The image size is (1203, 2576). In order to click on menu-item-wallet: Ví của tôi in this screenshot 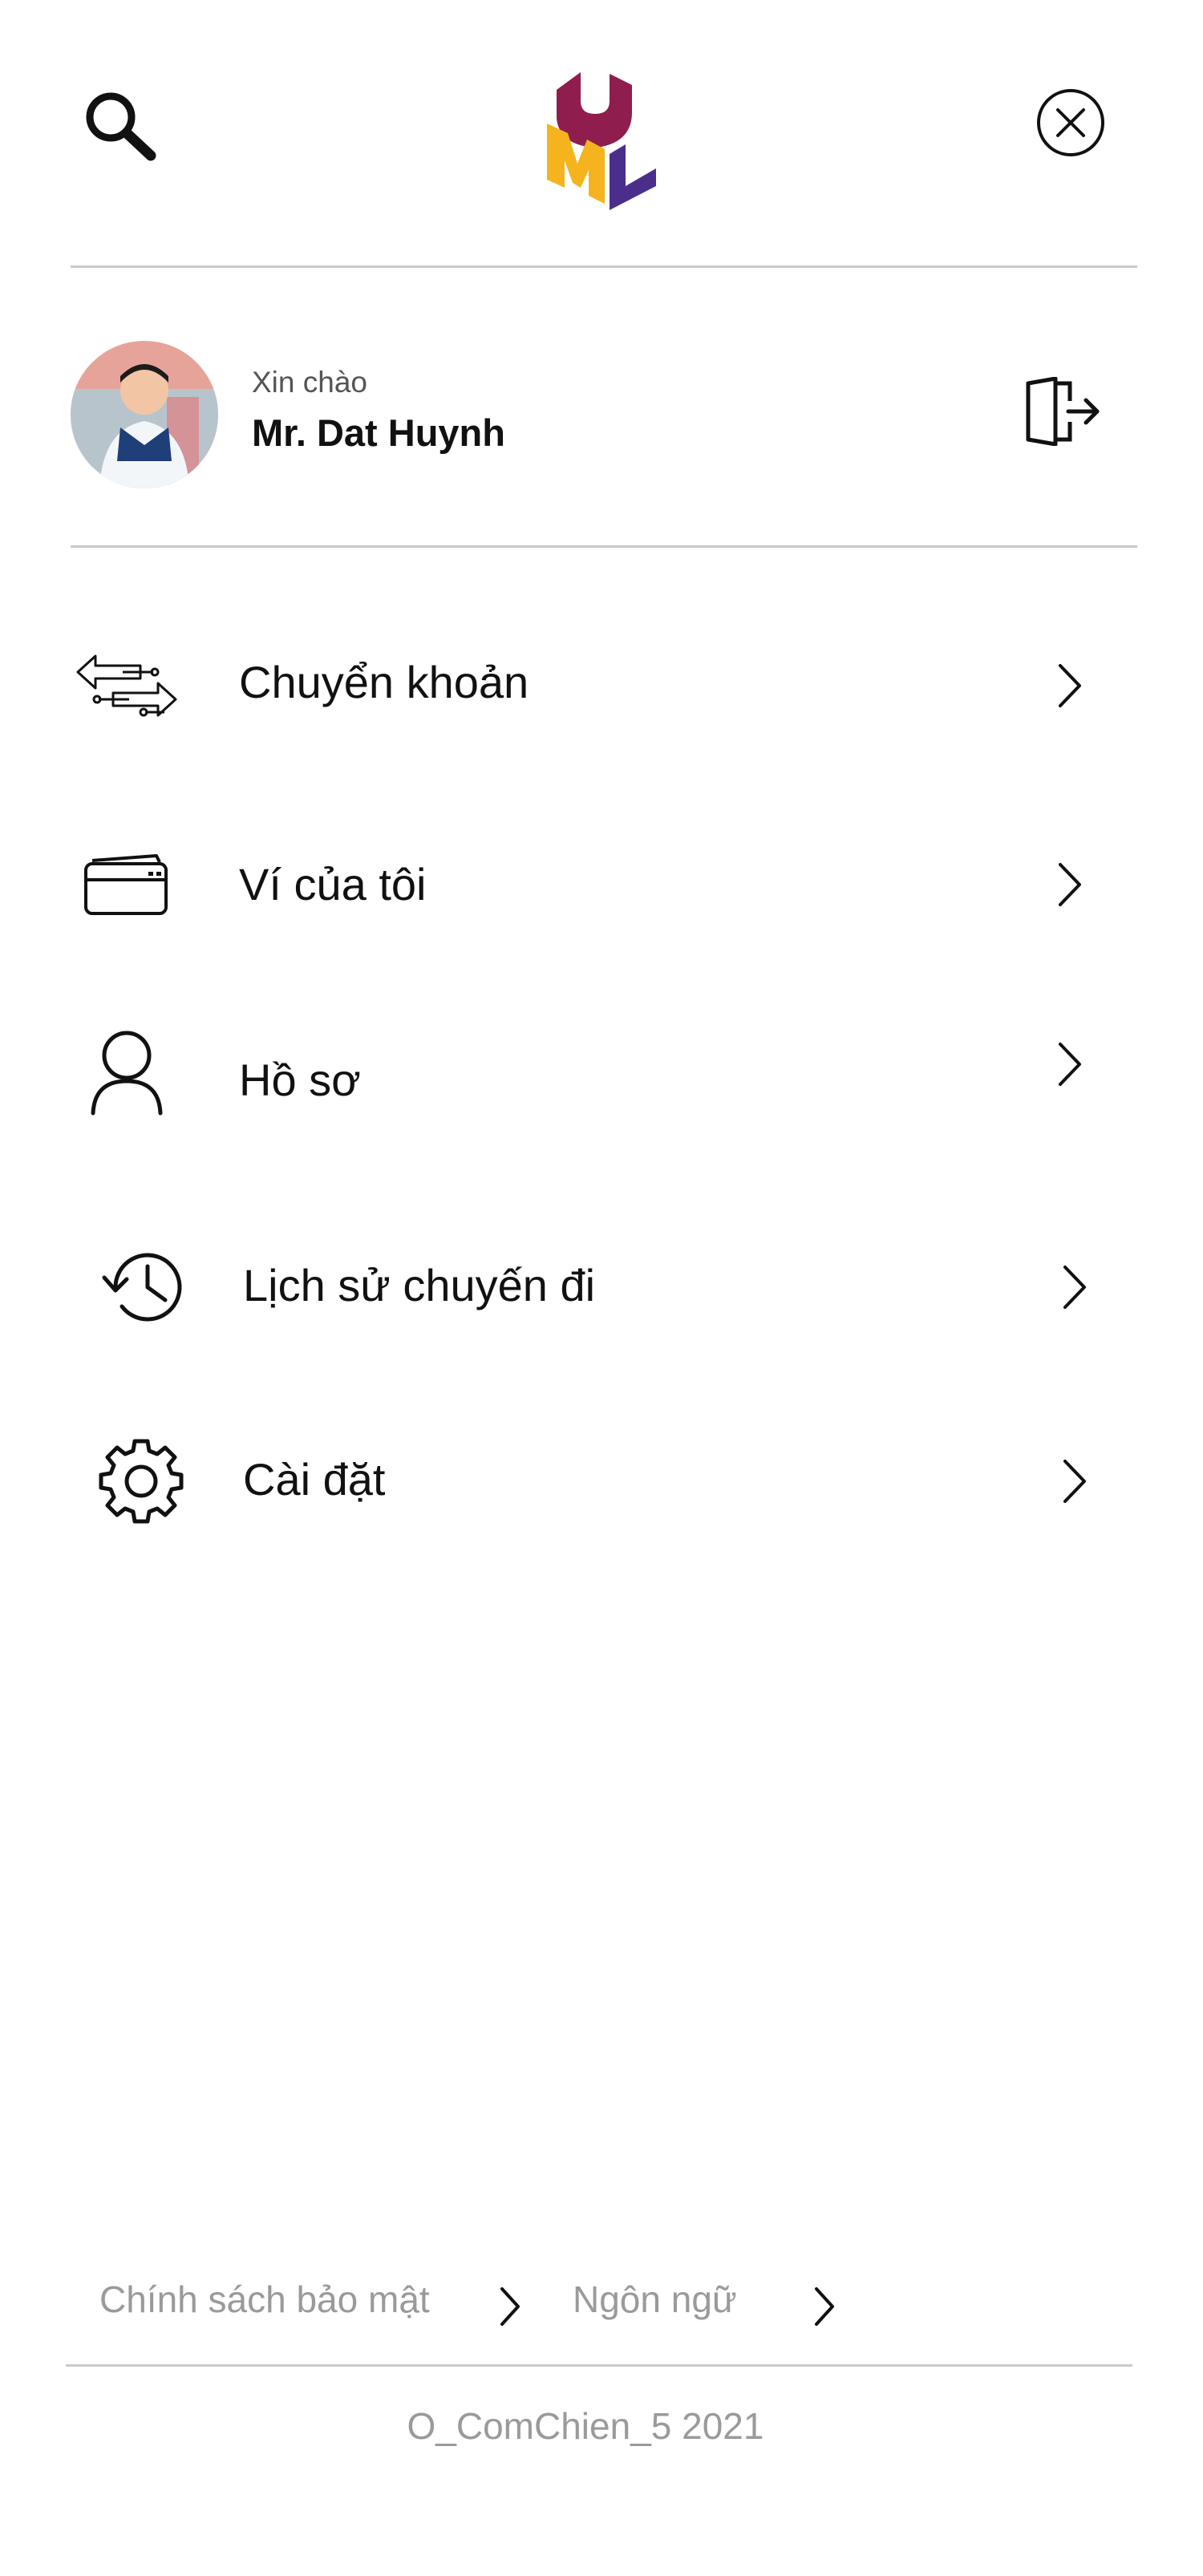, I will do `click(592, 885)`.